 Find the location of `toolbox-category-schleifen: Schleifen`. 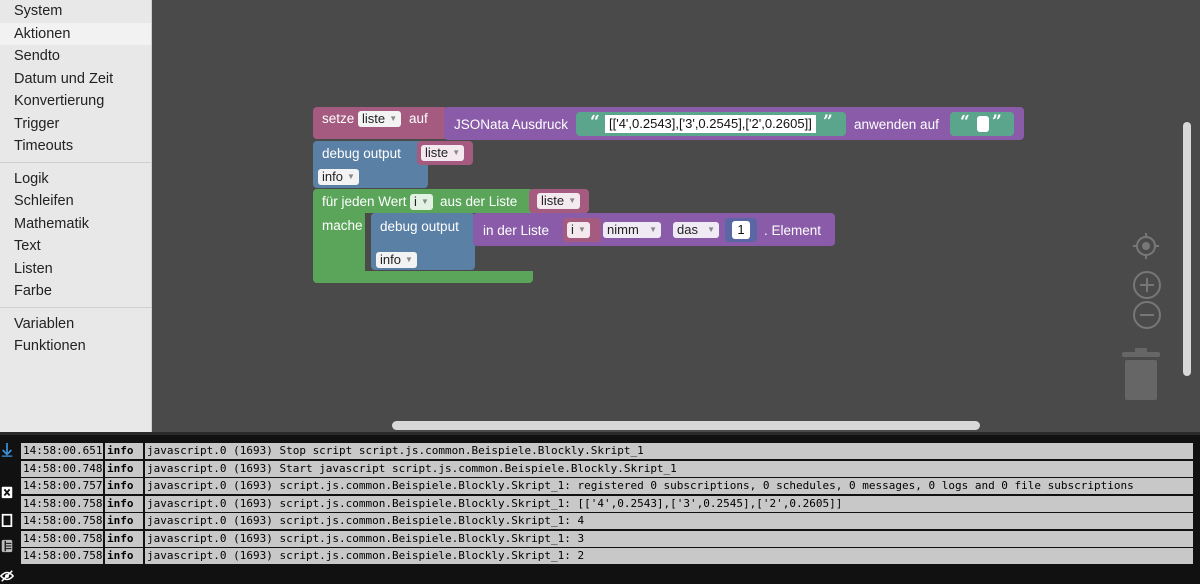

toolbox-category-schleifen: Schleifen is located at coordinates (75, 201).